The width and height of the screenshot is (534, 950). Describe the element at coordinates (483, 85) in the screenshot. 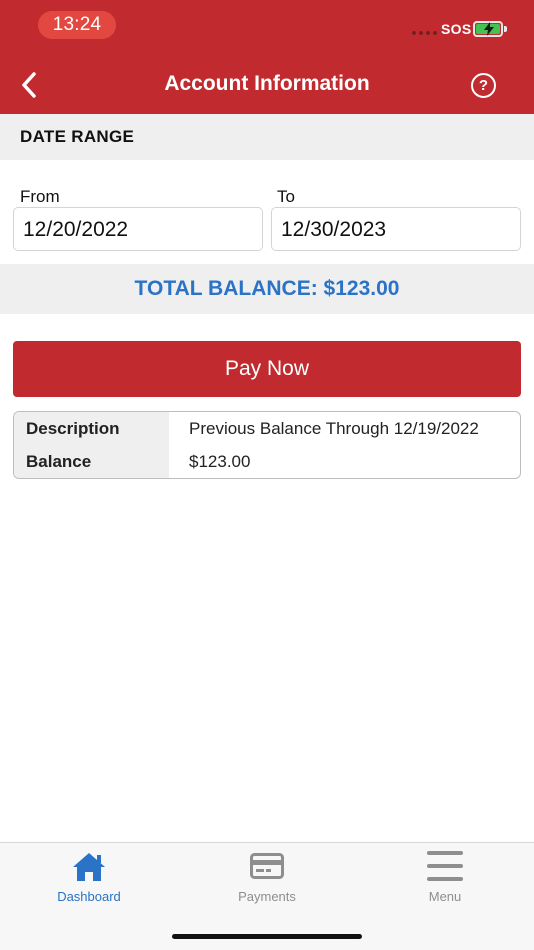

I see `help-button: ?` at that location.